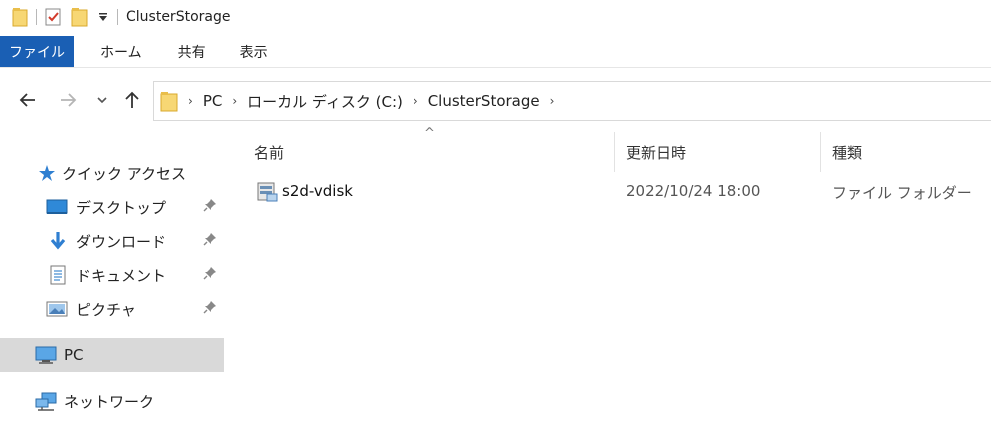  I want to click on forward-arrow-icon, so click(68, 100).